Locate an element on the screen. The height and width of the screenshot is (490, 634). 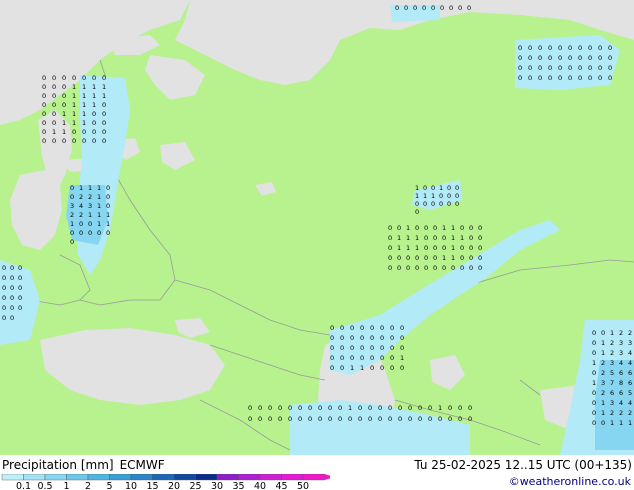
legend-label: 0.5 is located at coordinates (44, 485).